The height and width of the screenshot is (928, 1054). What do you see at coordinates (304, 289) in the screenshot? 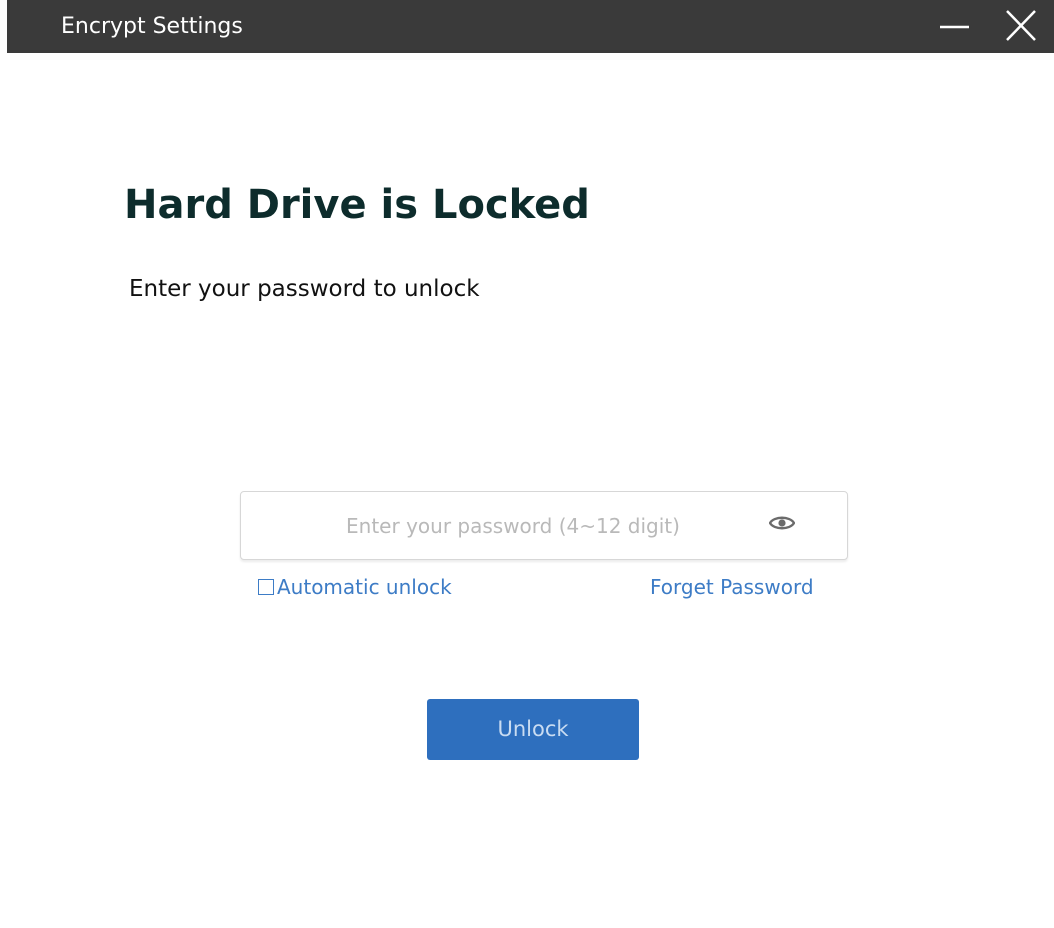
I see `page-subtitle: Enter your password to unlock` at bounding box center [304, 289].